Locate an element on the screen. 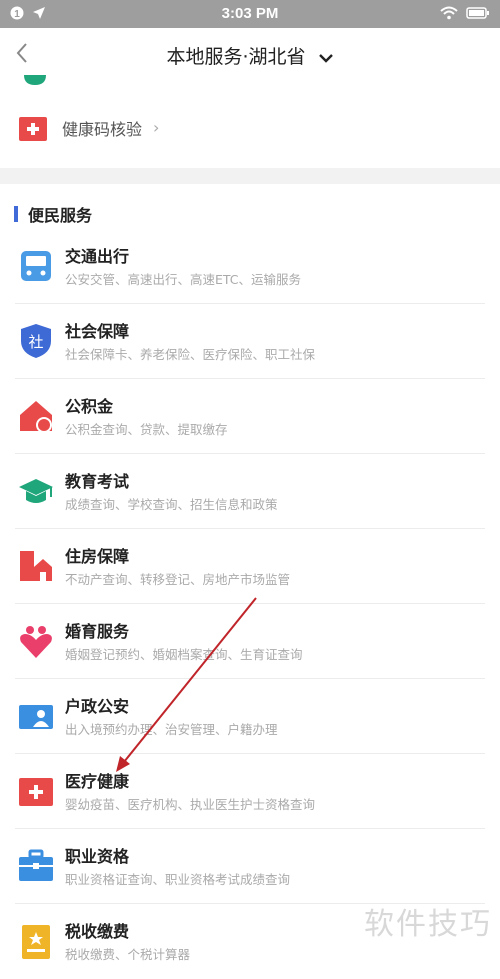 This screenshot has height=979, width=500. svg-text: 社 is located at coordinates (35, 342).